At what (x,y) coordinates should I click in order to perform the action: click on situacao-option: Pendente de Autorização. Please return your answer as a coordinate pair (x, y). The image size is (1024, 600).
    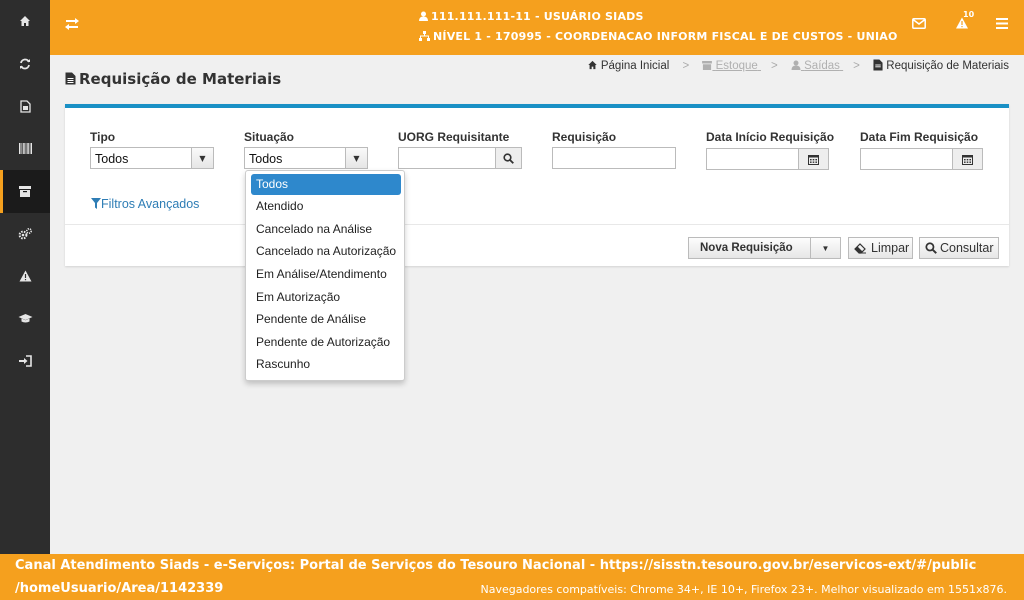
    Looking at the image, I should click on (326, 342).